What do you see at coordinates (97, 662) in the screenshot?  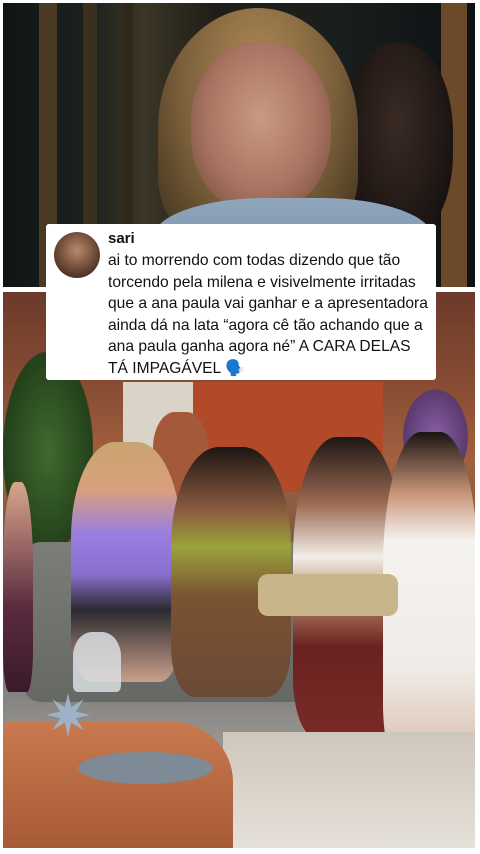 I see `glass-vase` at bounding box center [97, 662].